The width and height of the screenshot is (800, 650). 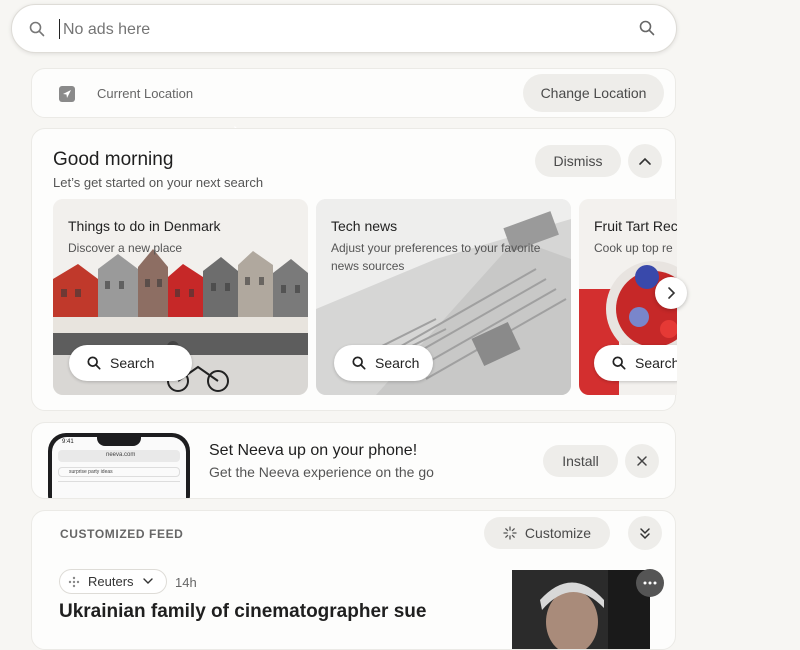 I want to click on install-button: Install, so click(x=580, y=461).